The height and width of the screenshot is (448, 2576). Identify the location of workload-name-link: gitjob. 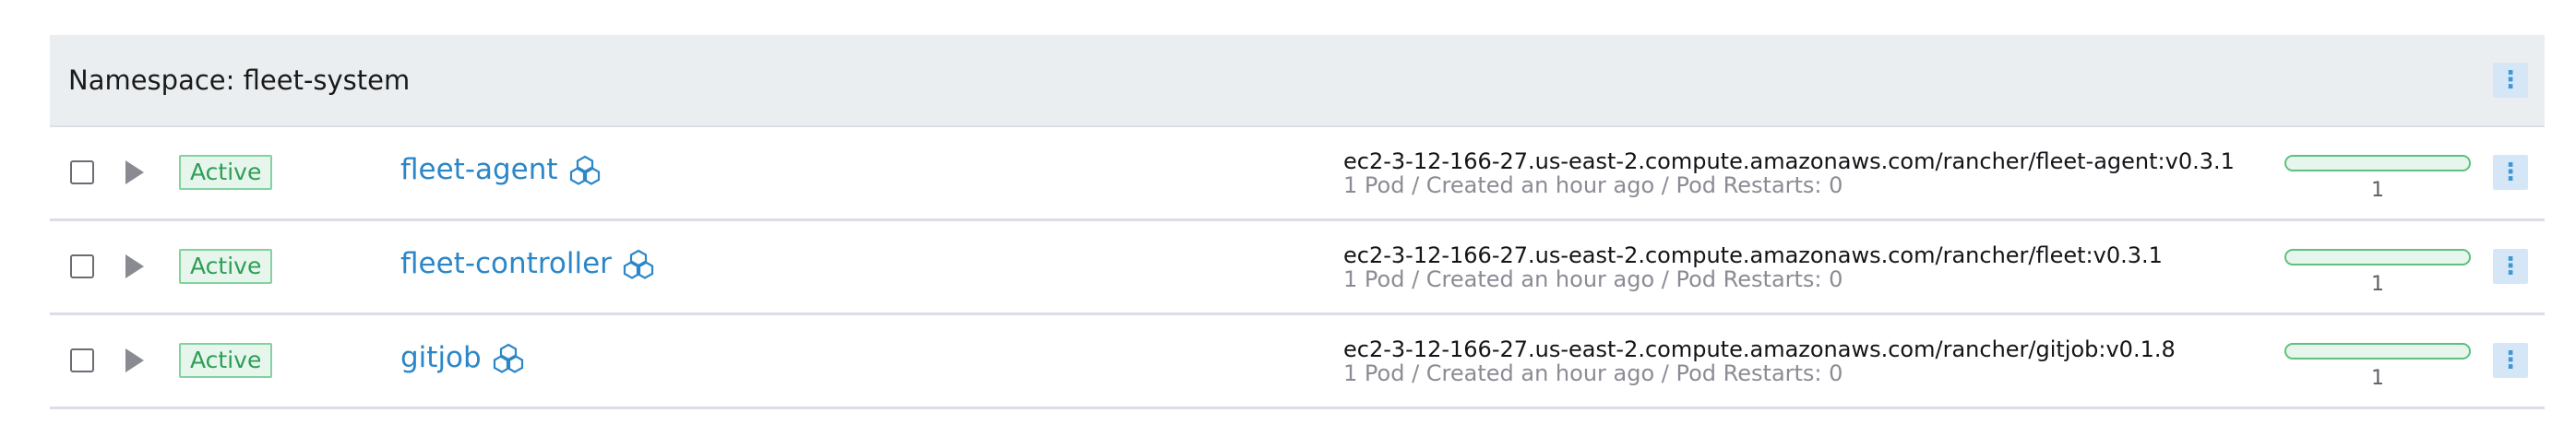
(462, 357).